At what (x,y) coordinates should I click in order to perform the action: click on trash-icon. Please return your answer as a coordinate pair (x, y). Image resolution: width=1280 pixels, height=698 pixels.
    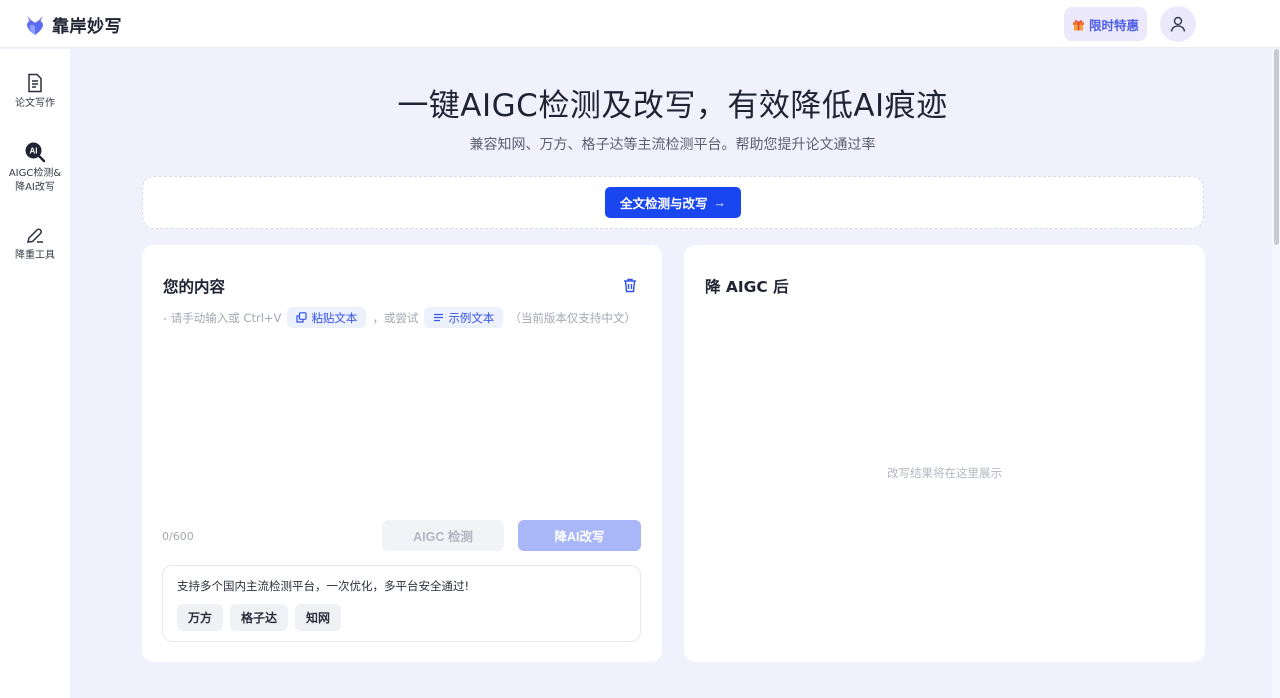
    Looking at the image, I should click on (630, 285).